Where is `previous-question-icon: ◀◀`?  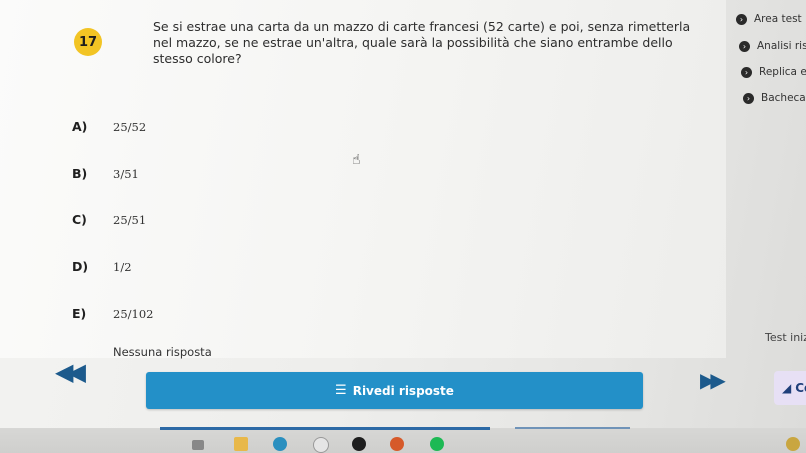 previous-question-icon: ◀◀ is located at coordinates (70, 372).